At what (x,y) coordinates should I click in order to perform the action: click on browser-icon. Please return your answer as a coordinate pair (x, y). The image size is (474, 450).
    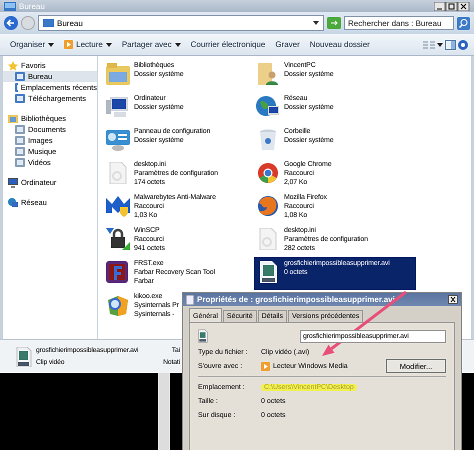
    Looking at the image, I should click on (268, 173).